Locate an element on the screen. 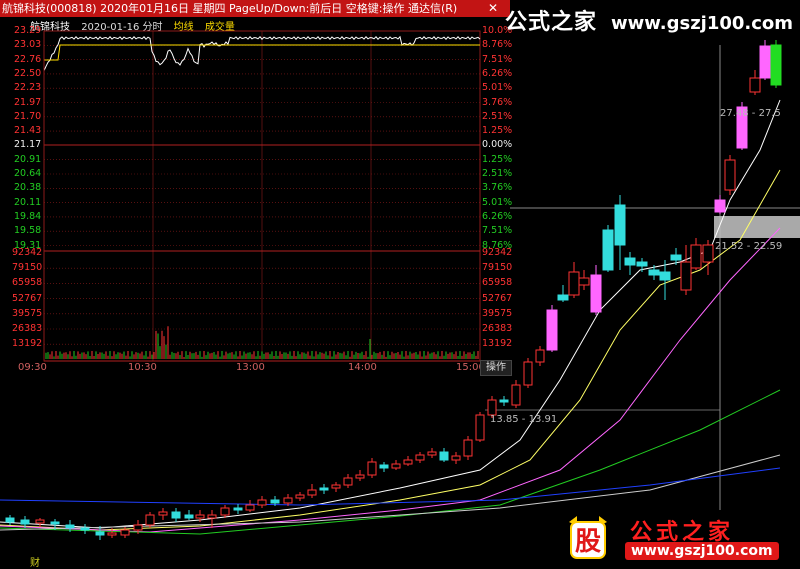 The width and height of the screenshot is (800, 569). volume-label-right: 26383 is located at coordinates (497, 328).